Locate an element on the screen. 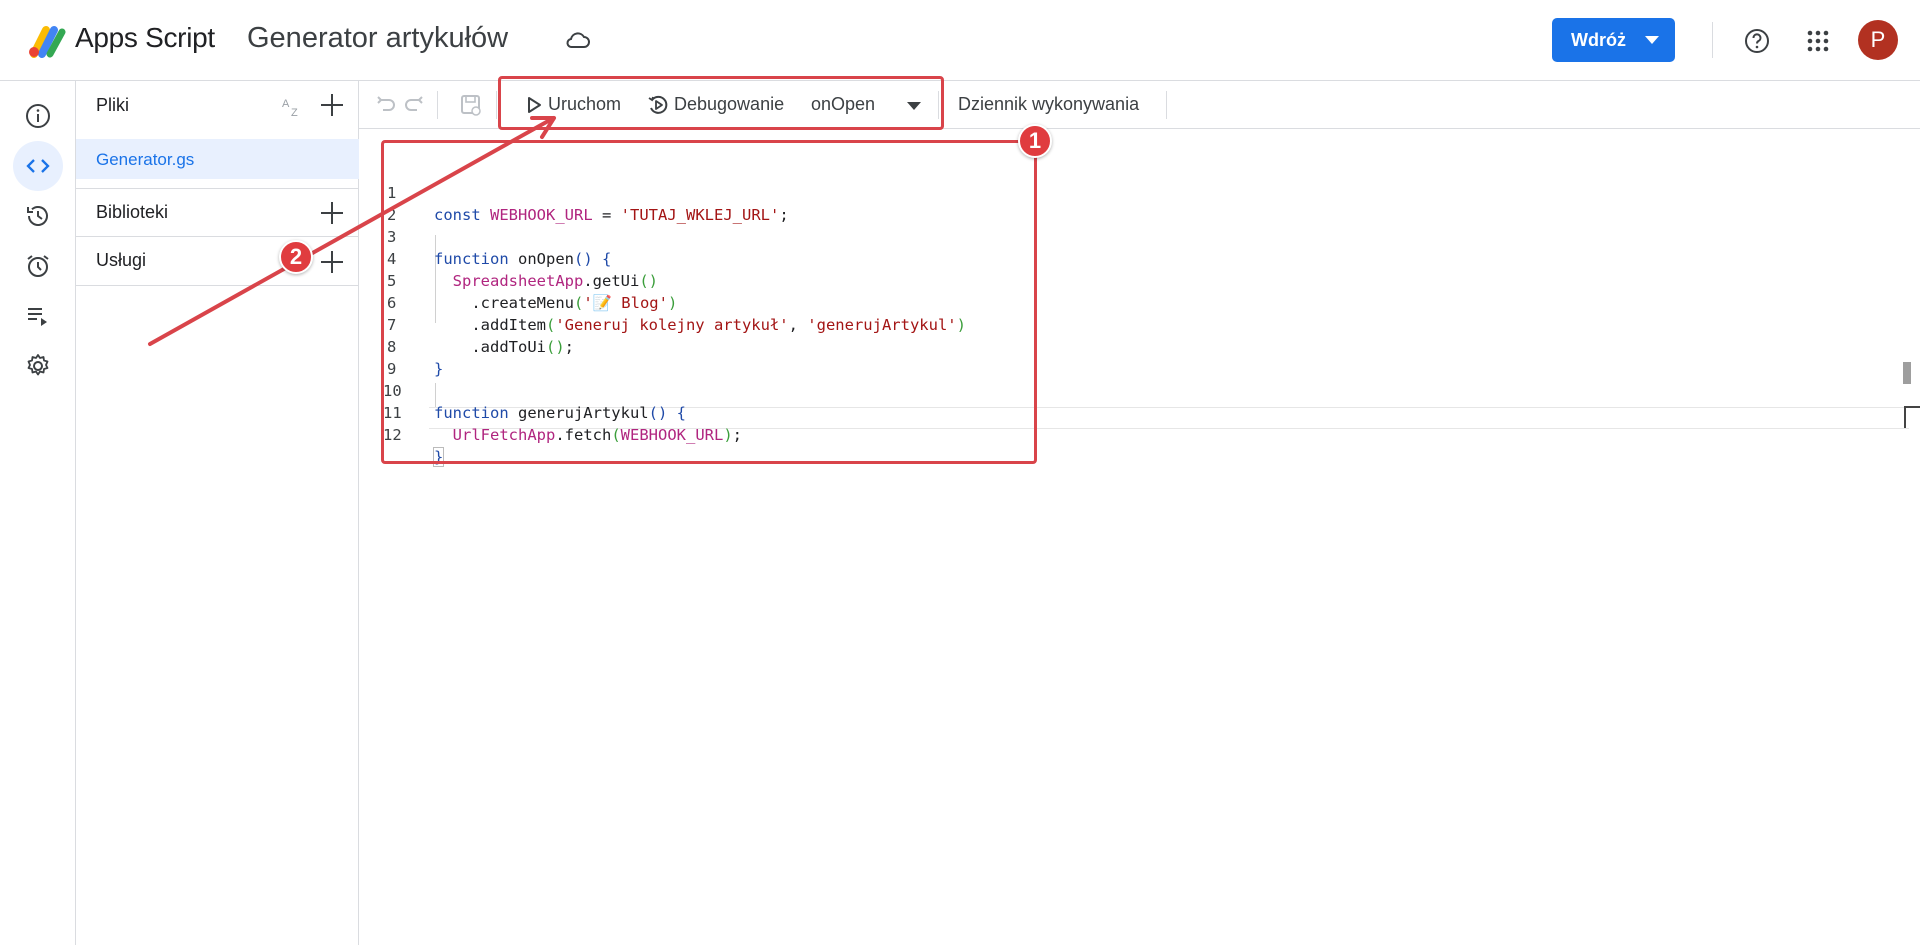 The height and width of the screenshot is (945, 1920). services-title: Usługi is located at coordinates (121, 260).